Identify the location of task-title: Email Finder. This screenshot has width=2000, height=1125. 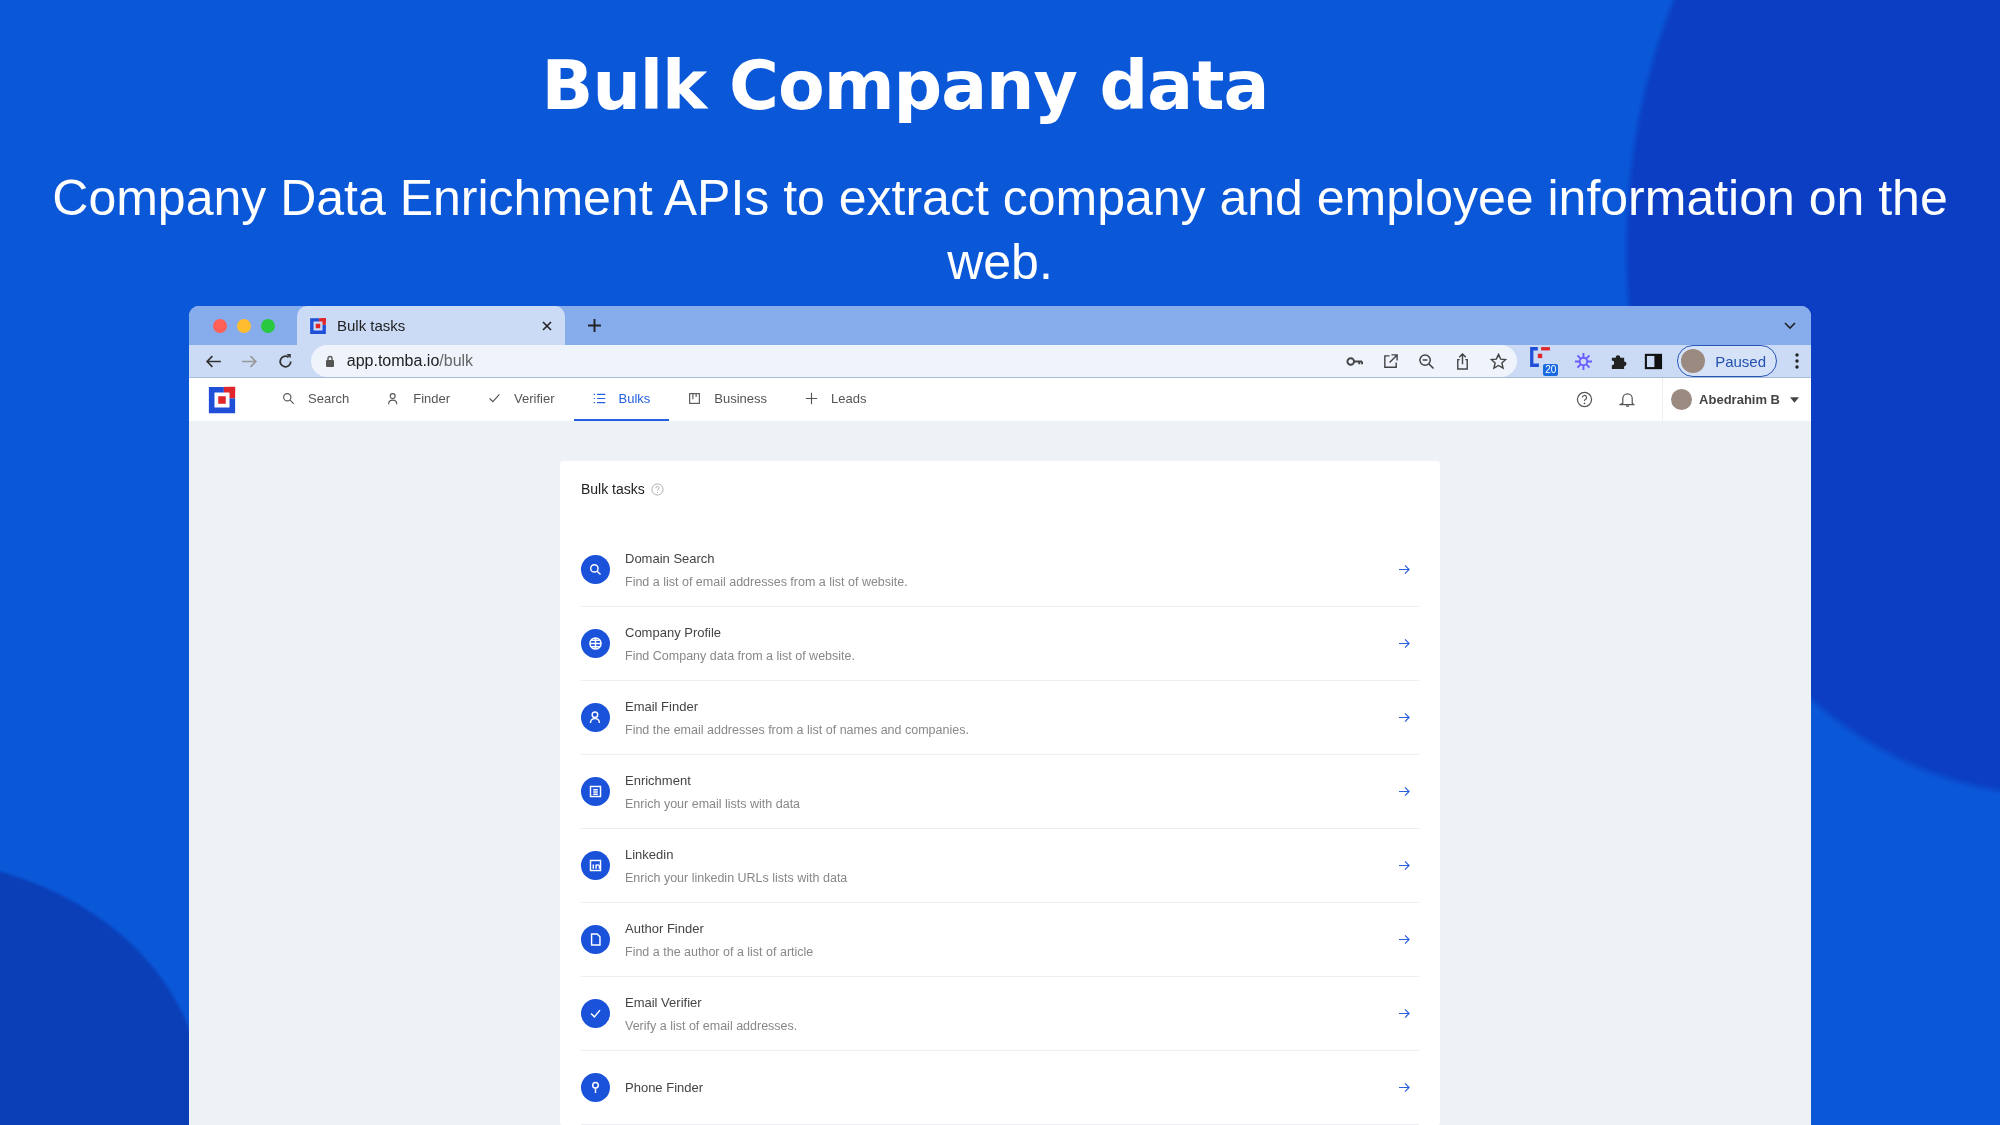
(661, 706).